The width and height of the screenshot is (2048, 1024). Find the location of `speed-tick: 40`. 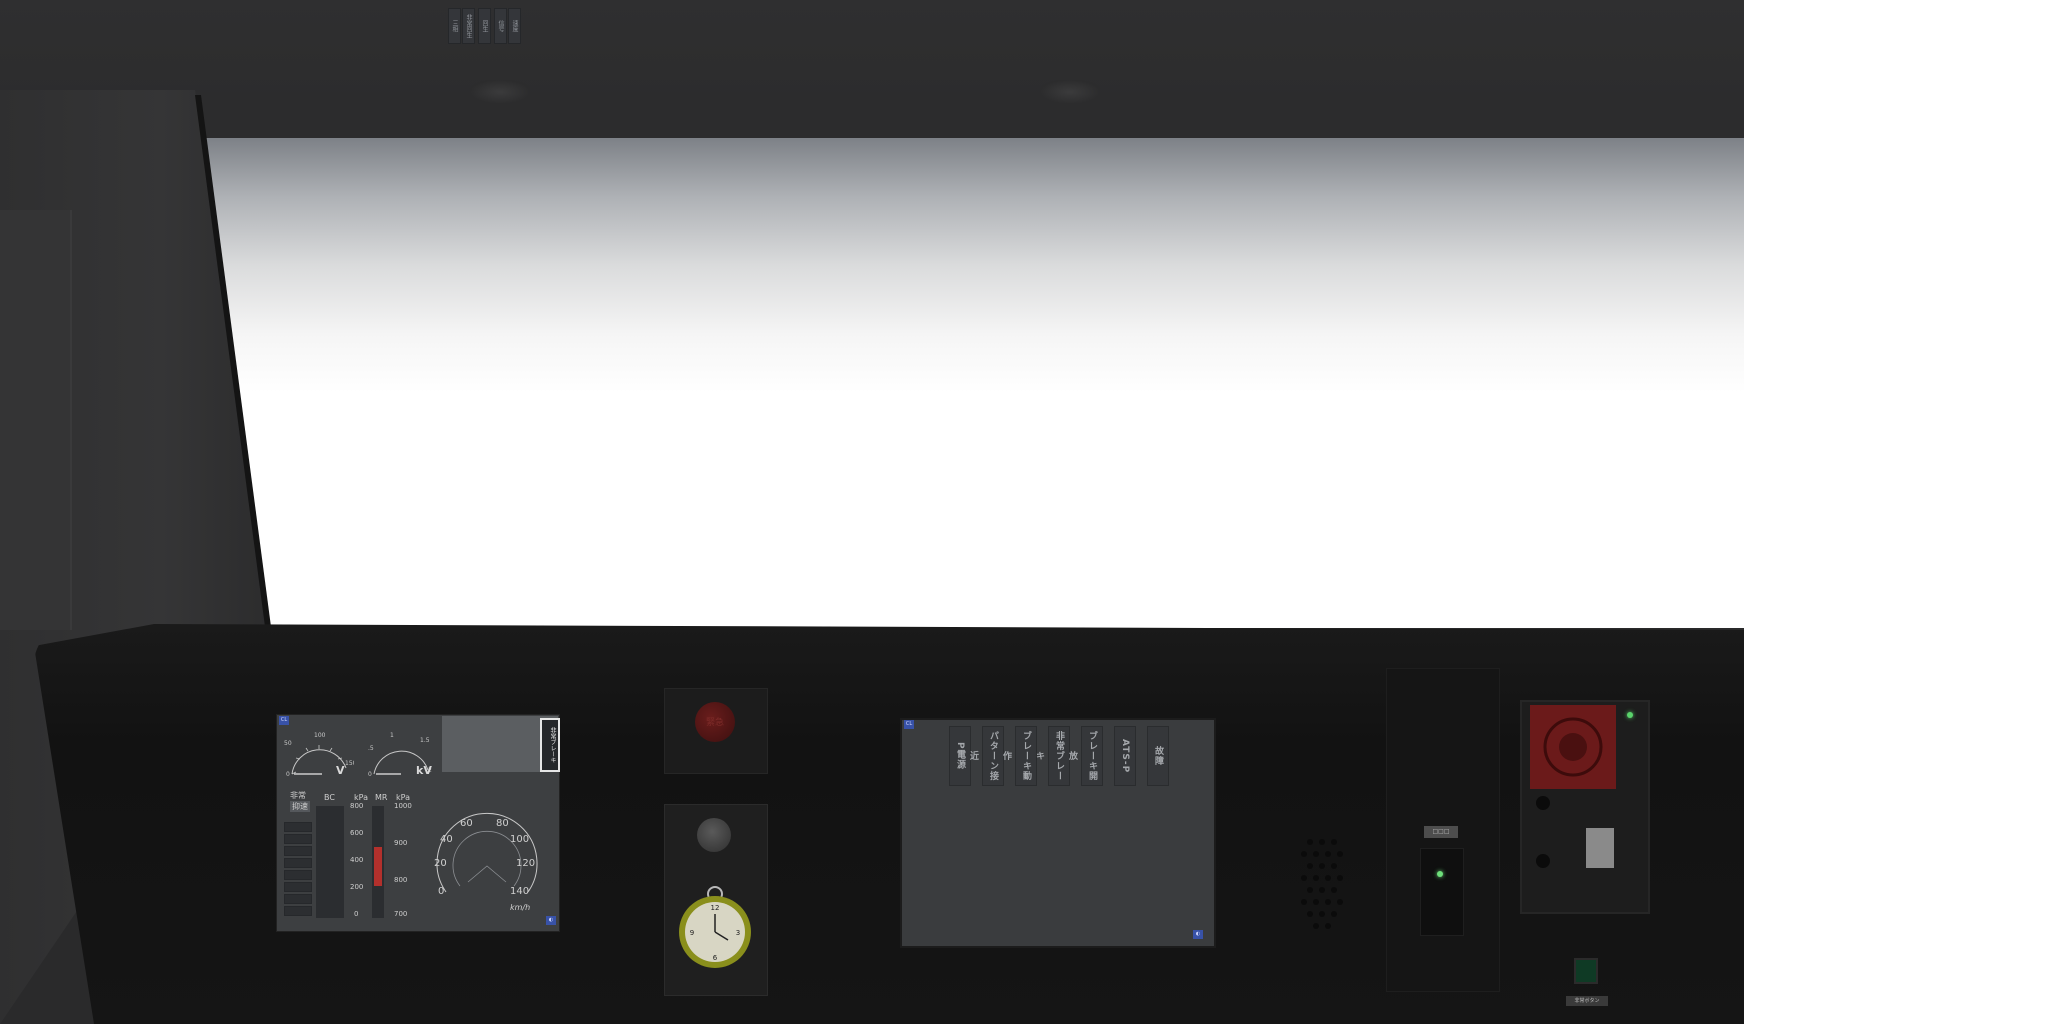

speed-tick: 40 is located at coordinates (446, 839).